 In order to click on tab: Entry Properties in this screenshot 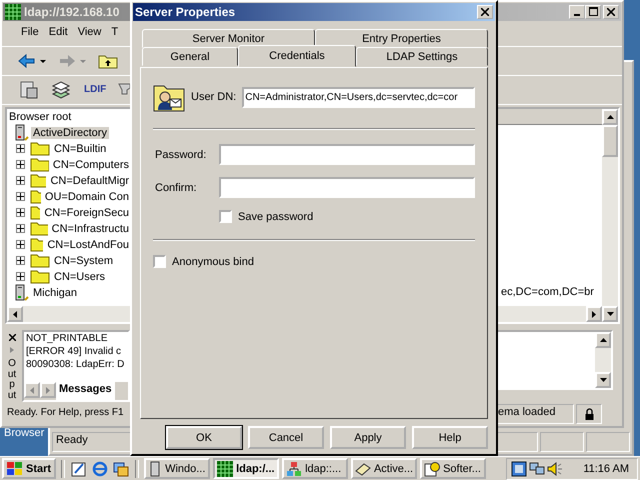, I will do `click(401, 38)`.